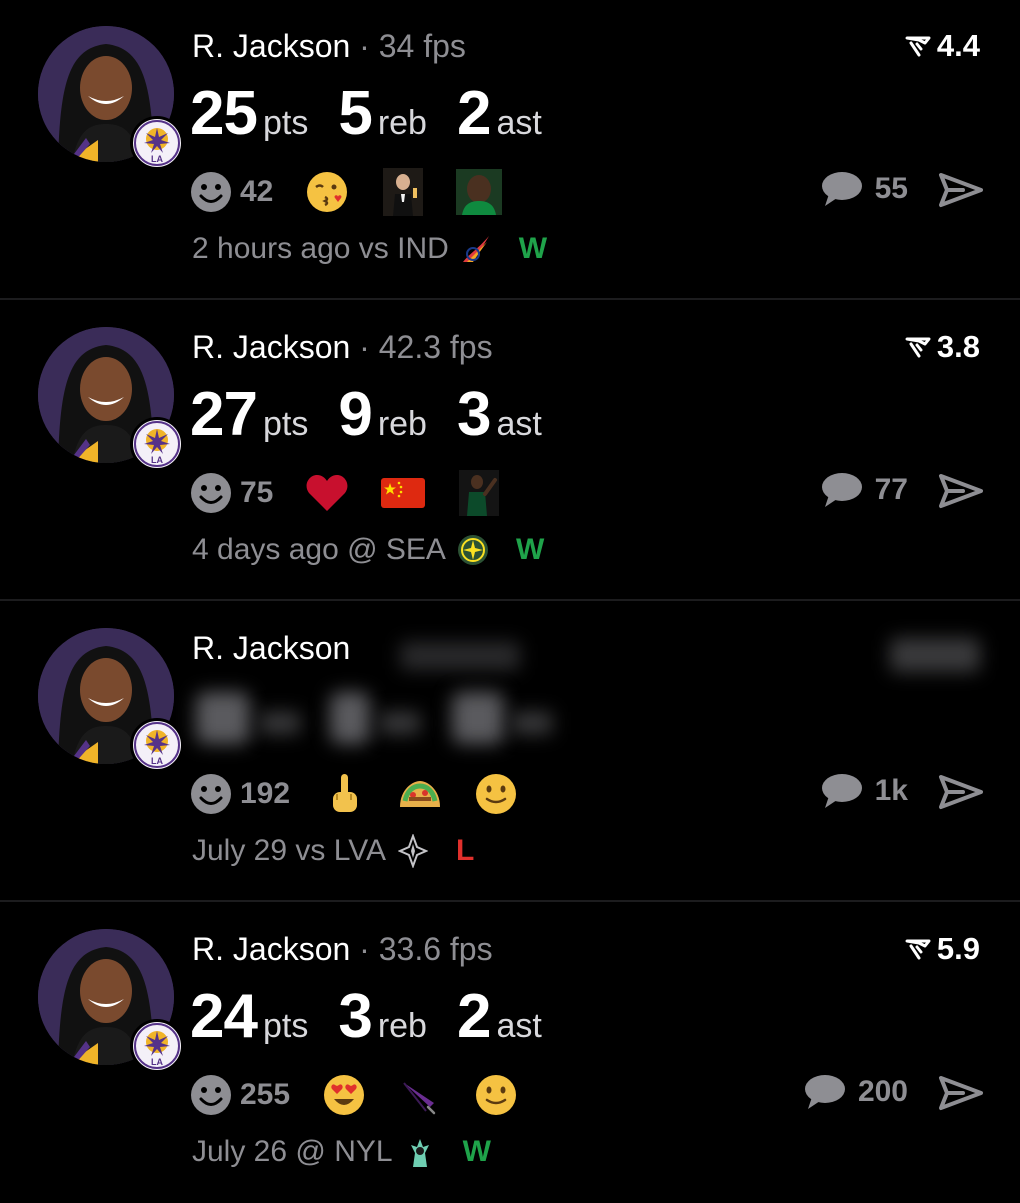 The image size is (1020, 1203). I want to click on toast-gif-emoji, so click(403, 192).